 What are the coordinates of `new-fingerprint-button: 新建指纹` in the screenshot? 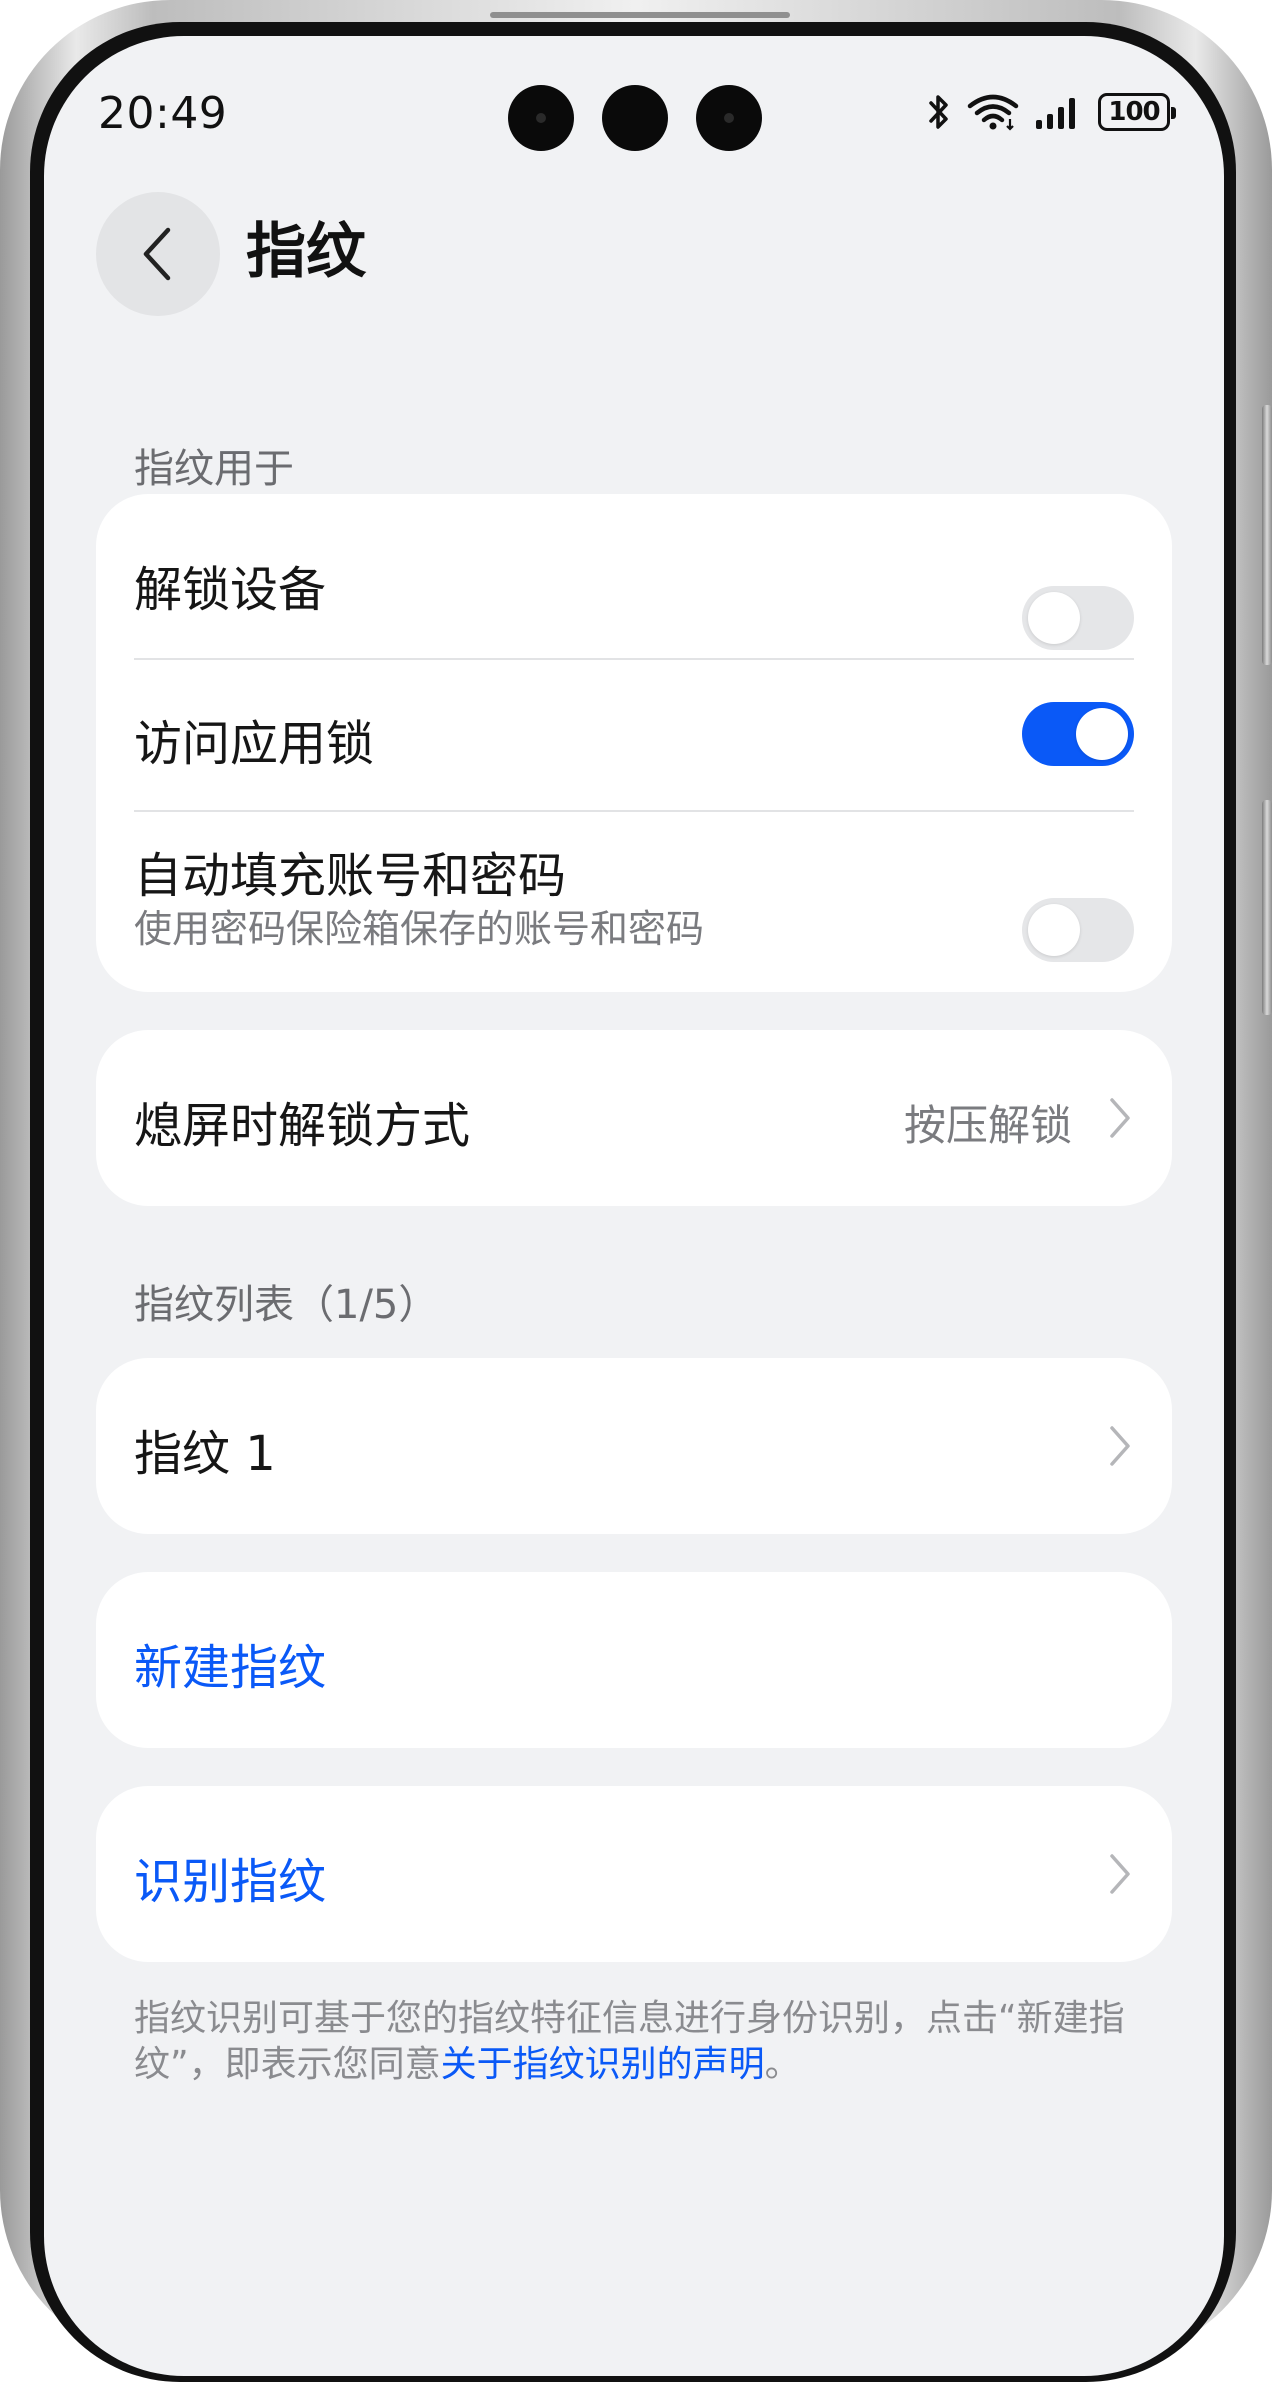 It's located at (230, 1663).